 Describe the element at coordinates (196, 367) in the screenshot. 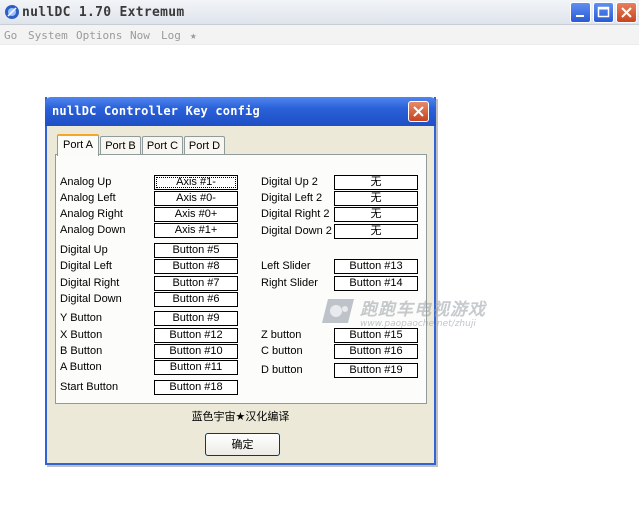

I see `key-button-a: Button #11` at that location.